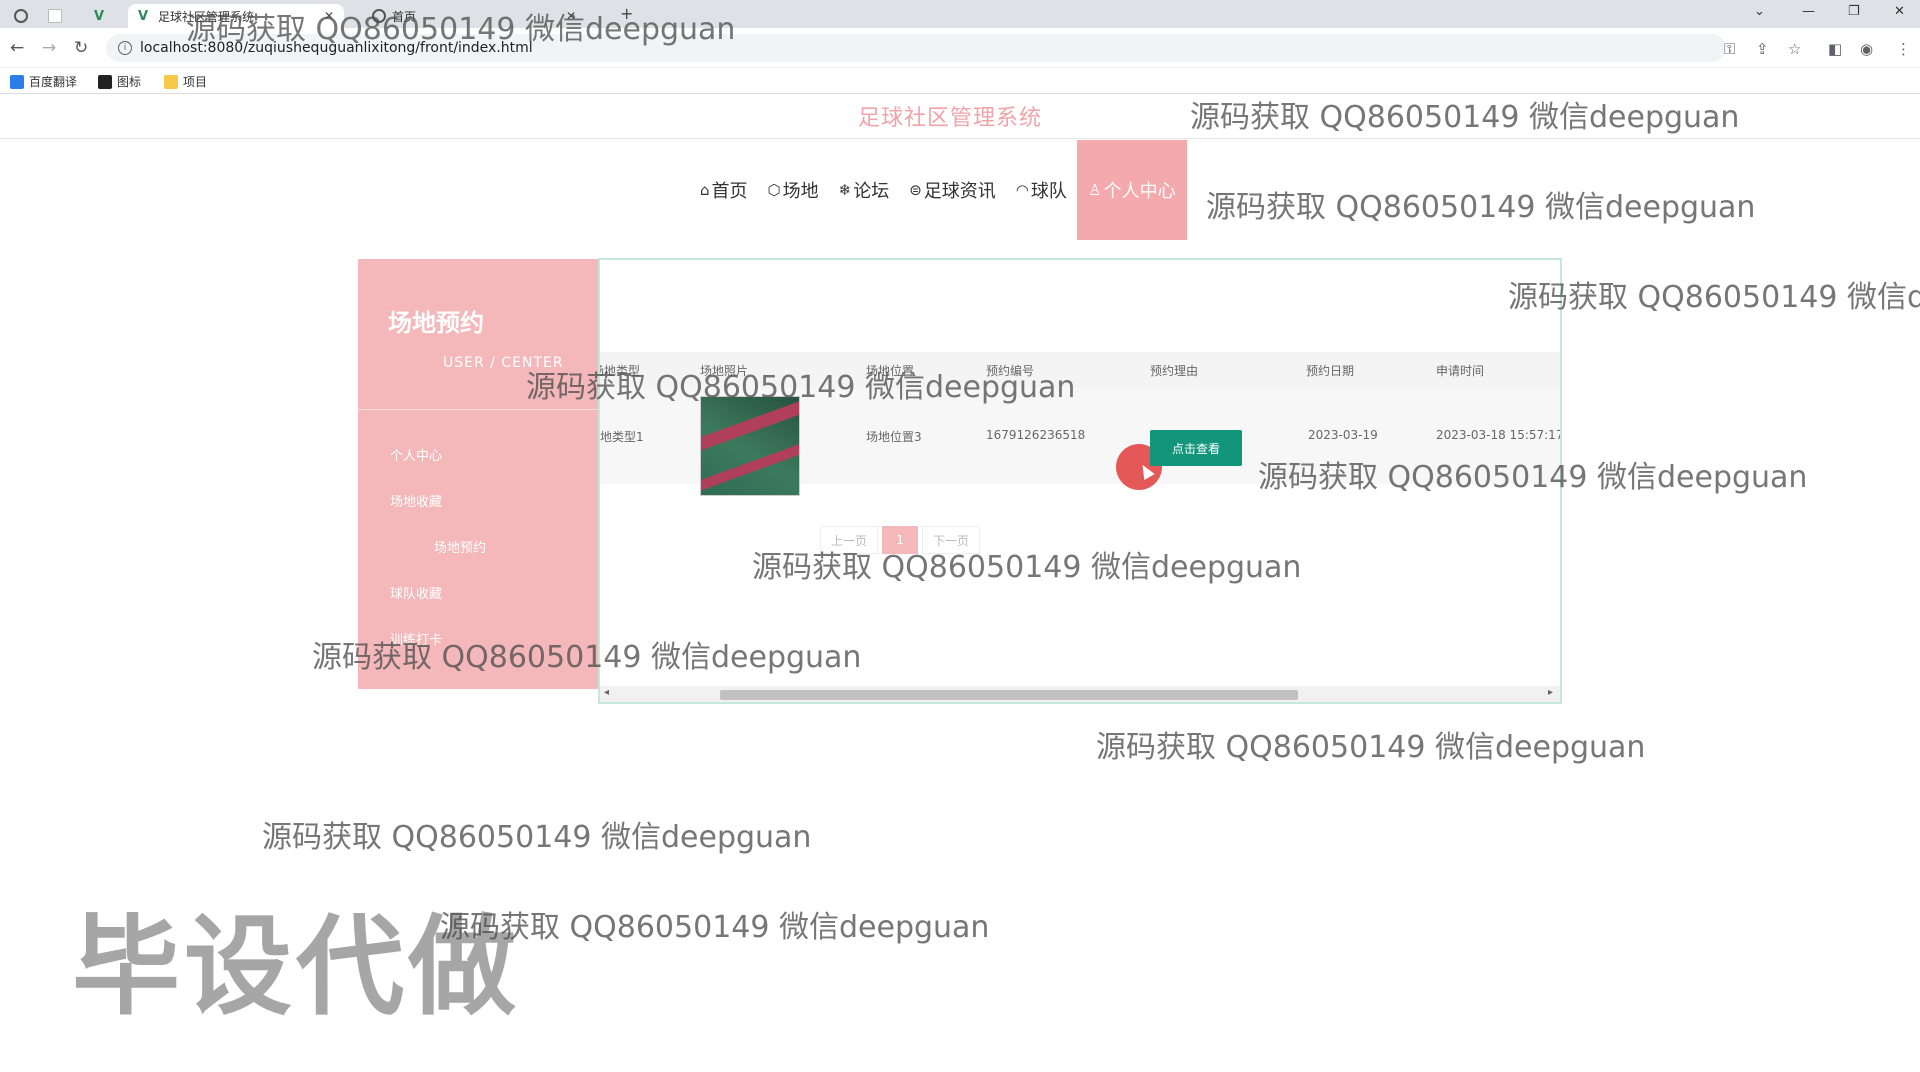 This screenshot has width=1920, height=1072. Describe the element at coordinates (890, 371) in the screenshot. I see `column-header: 场地位置` at that location.